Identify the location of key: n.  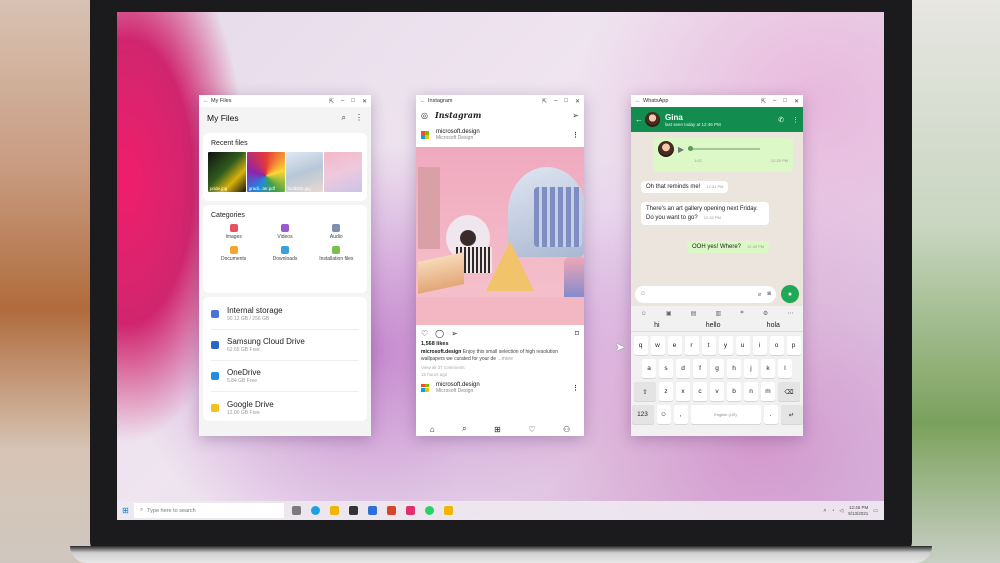
(751, 391).